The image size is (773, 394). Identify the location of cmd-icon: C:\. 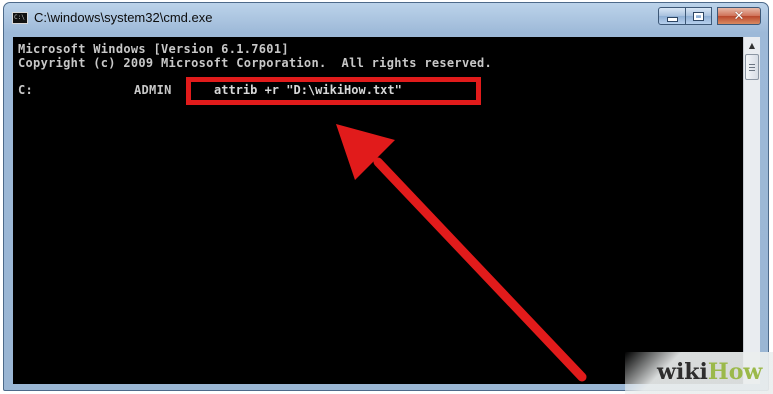
(20, 18).